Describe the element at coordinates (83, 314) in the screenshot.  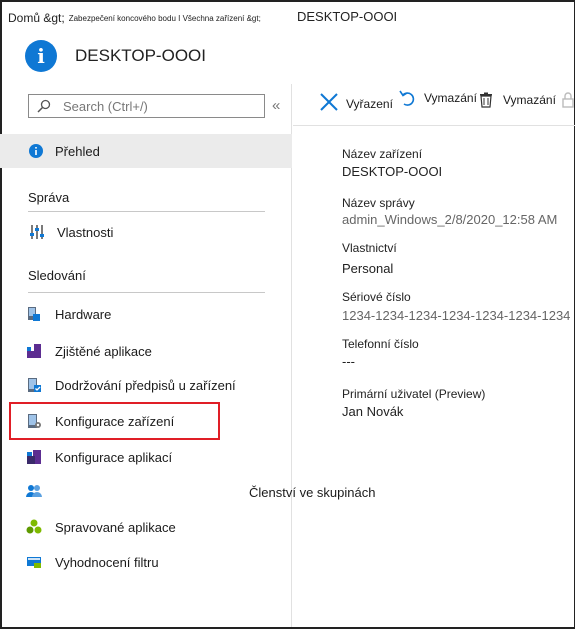
I see `sidebar-item-label: Hardware` at that location.